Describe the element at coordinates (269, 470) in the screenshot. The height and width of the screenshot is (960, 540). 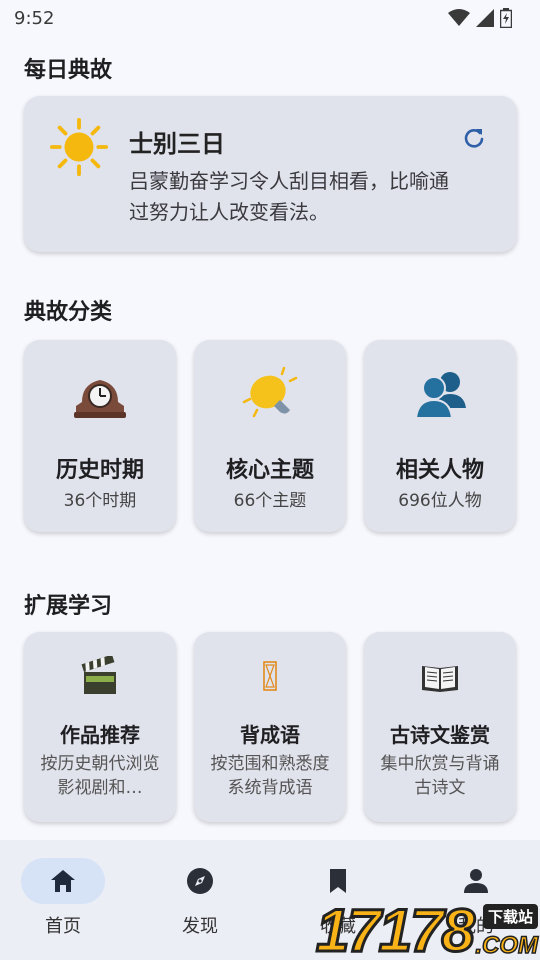
I see `category-title: 核心主题` at that location.